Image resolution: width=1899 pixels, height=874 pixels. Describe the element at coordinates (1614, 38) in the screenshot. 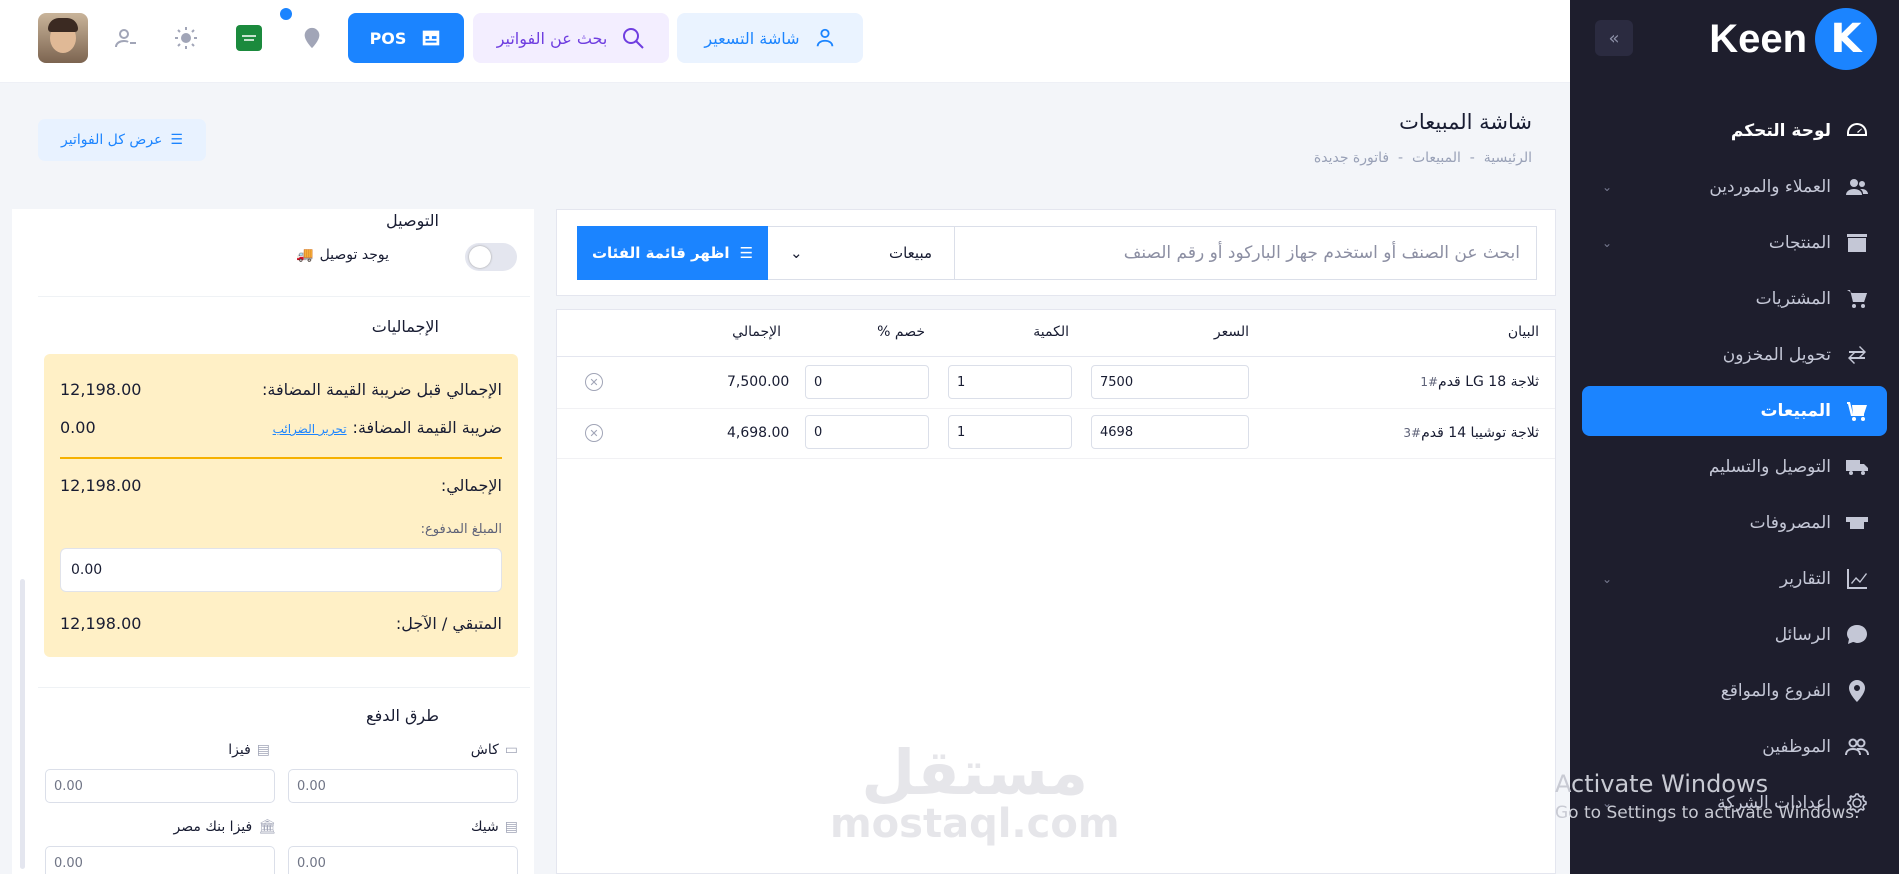

I see `sidebar-collapse-button: »` at that location.